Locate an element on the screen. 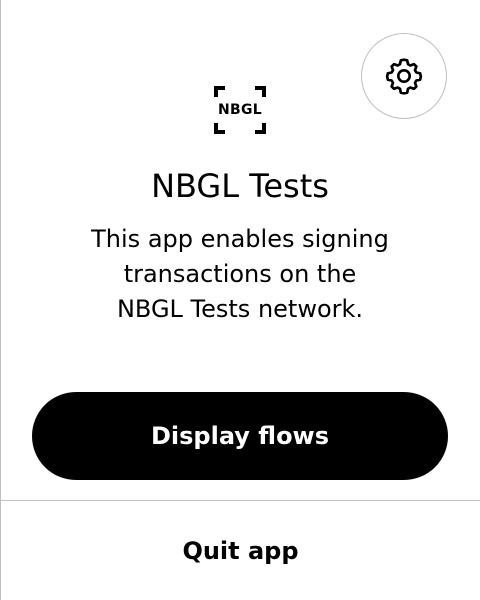  quit-app-label: Quit app is located at coordinates (240, 550).